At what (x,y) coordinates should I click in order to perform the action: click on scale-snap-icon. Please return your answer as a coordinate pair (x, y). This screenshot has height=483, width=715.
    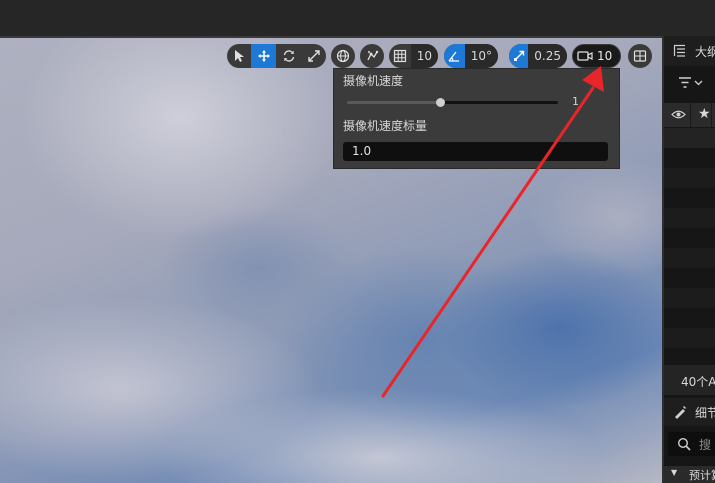
    Looking at the image, I should click on (519, 56).